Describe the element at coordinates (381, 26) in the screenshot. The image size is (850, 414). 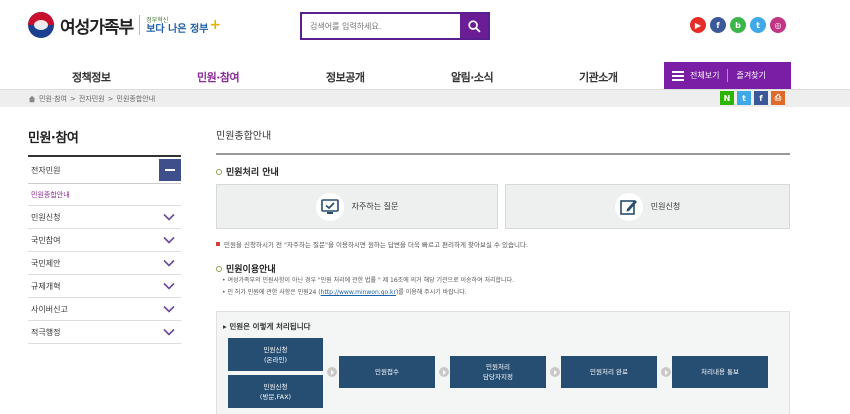
I see `search-input` at that location.